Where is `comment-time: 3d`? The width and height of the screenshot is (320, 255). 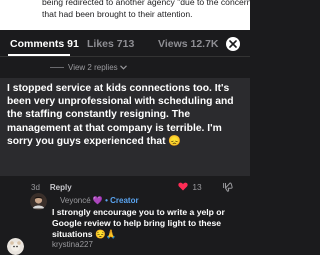 comment-time: 3d is located at coordinates (35, 187).